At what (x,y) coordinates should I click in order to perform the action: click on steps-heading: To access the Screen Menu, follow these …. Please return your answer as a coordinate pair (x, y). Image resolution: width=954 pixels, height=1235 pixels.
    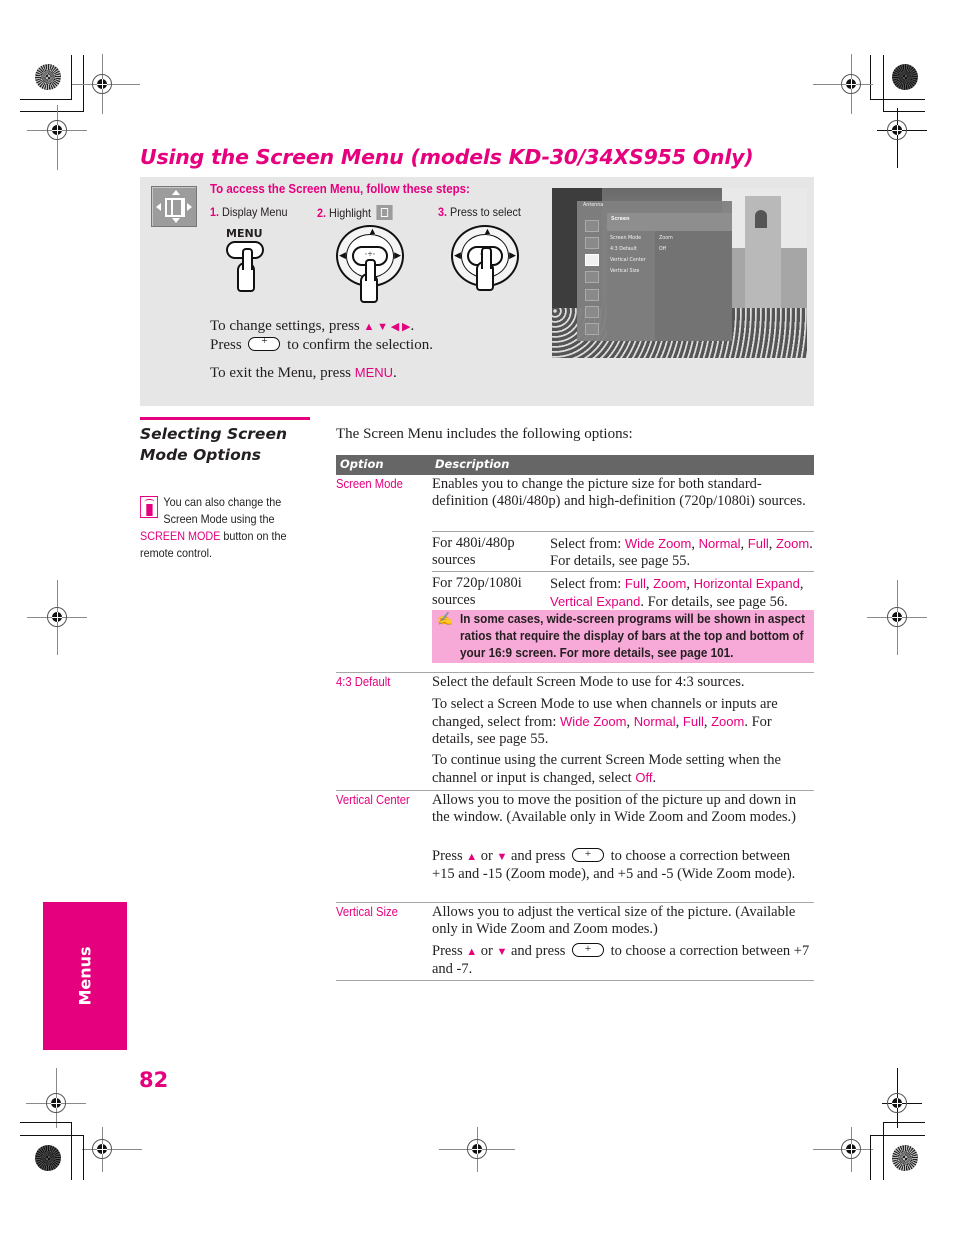
    Looking at the image, I should click on (340, 189).